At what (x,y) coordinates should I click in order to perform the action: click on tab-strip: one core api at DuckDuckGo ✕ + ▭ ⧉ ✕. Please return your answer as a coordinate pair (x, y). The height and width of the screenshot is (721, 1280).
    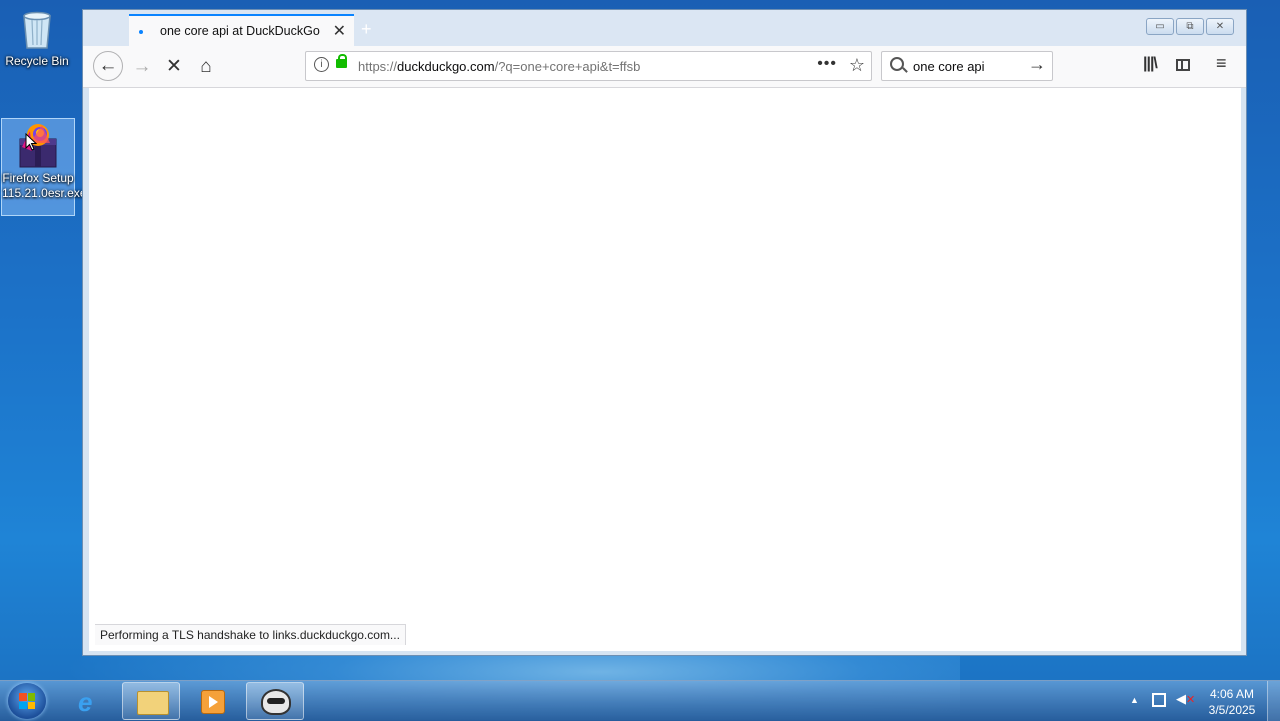
    Looking at the image, I should click on (664, 28).